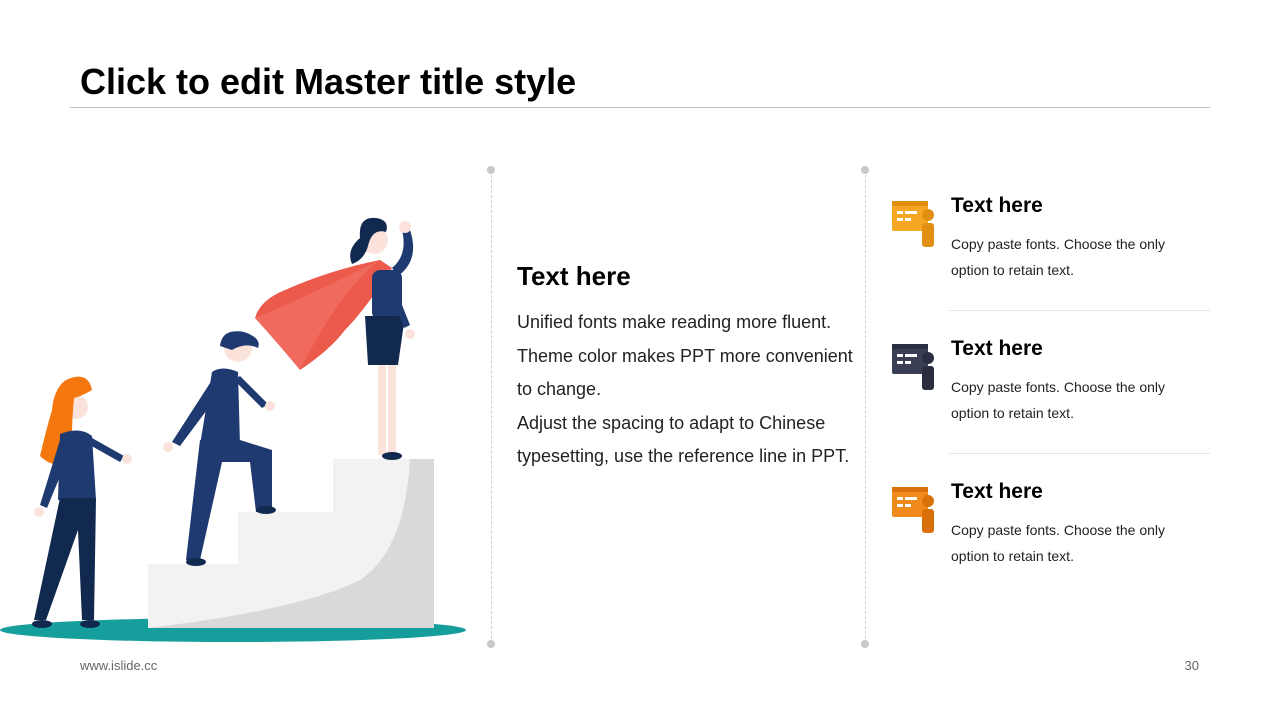  What do you see at coordinates (328, 82) in the screenshot?
I see `slide-title: Click to edit Master title style` at bounding box center [328, 82].